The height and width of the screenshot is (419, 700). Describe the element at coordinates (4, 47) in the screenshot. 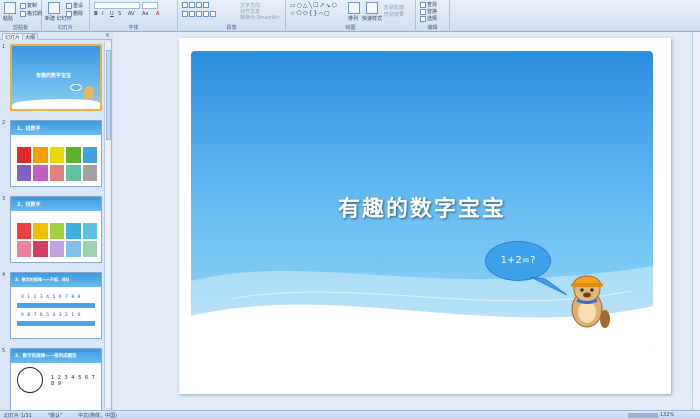

I see `thumbnail-number: 1` at that location.